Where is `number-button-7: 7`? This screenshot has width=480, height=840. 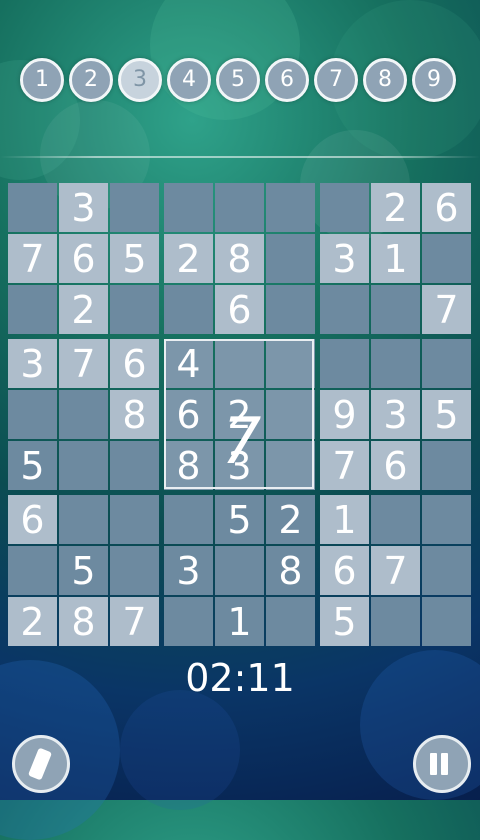
number-button-7: 7 is located at coordinates (336, 80).